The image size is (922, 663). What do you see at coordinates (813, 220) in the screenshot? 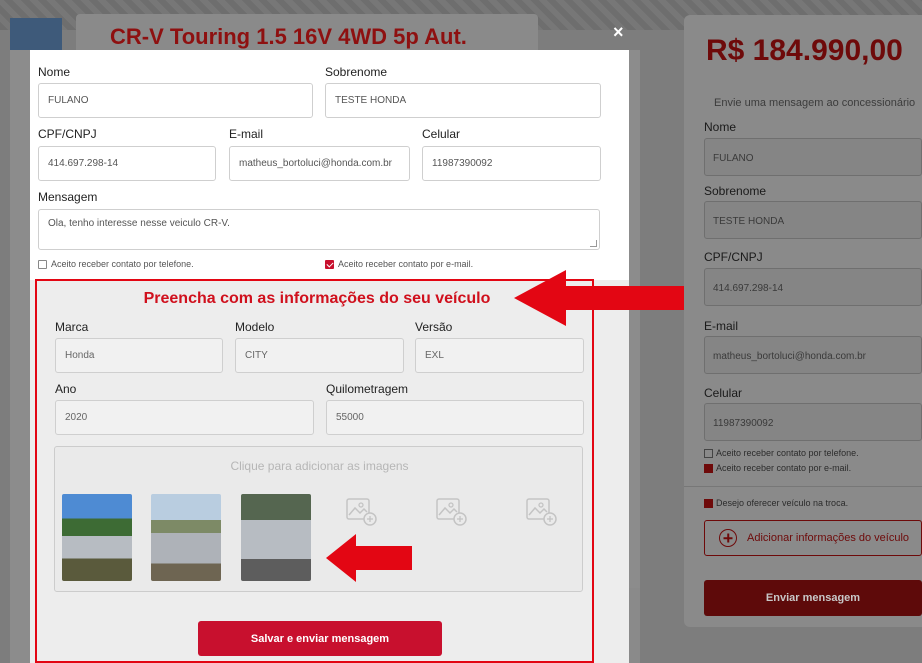
I see `side-input-sobrenome: TESTE HONDA` at bounding box center [813, 220].